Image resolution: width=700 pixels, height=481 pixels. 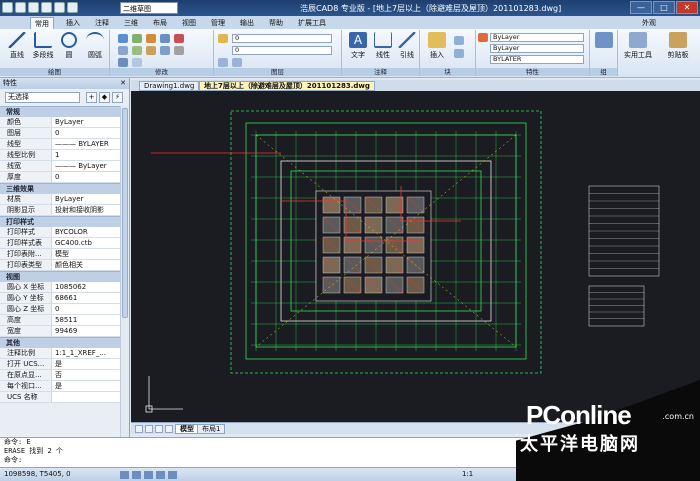 What do you see at coordinates (537, 59) in the screenshot?
I see `lineweight-combo: BYLATER` at bounding box center [537, 59].